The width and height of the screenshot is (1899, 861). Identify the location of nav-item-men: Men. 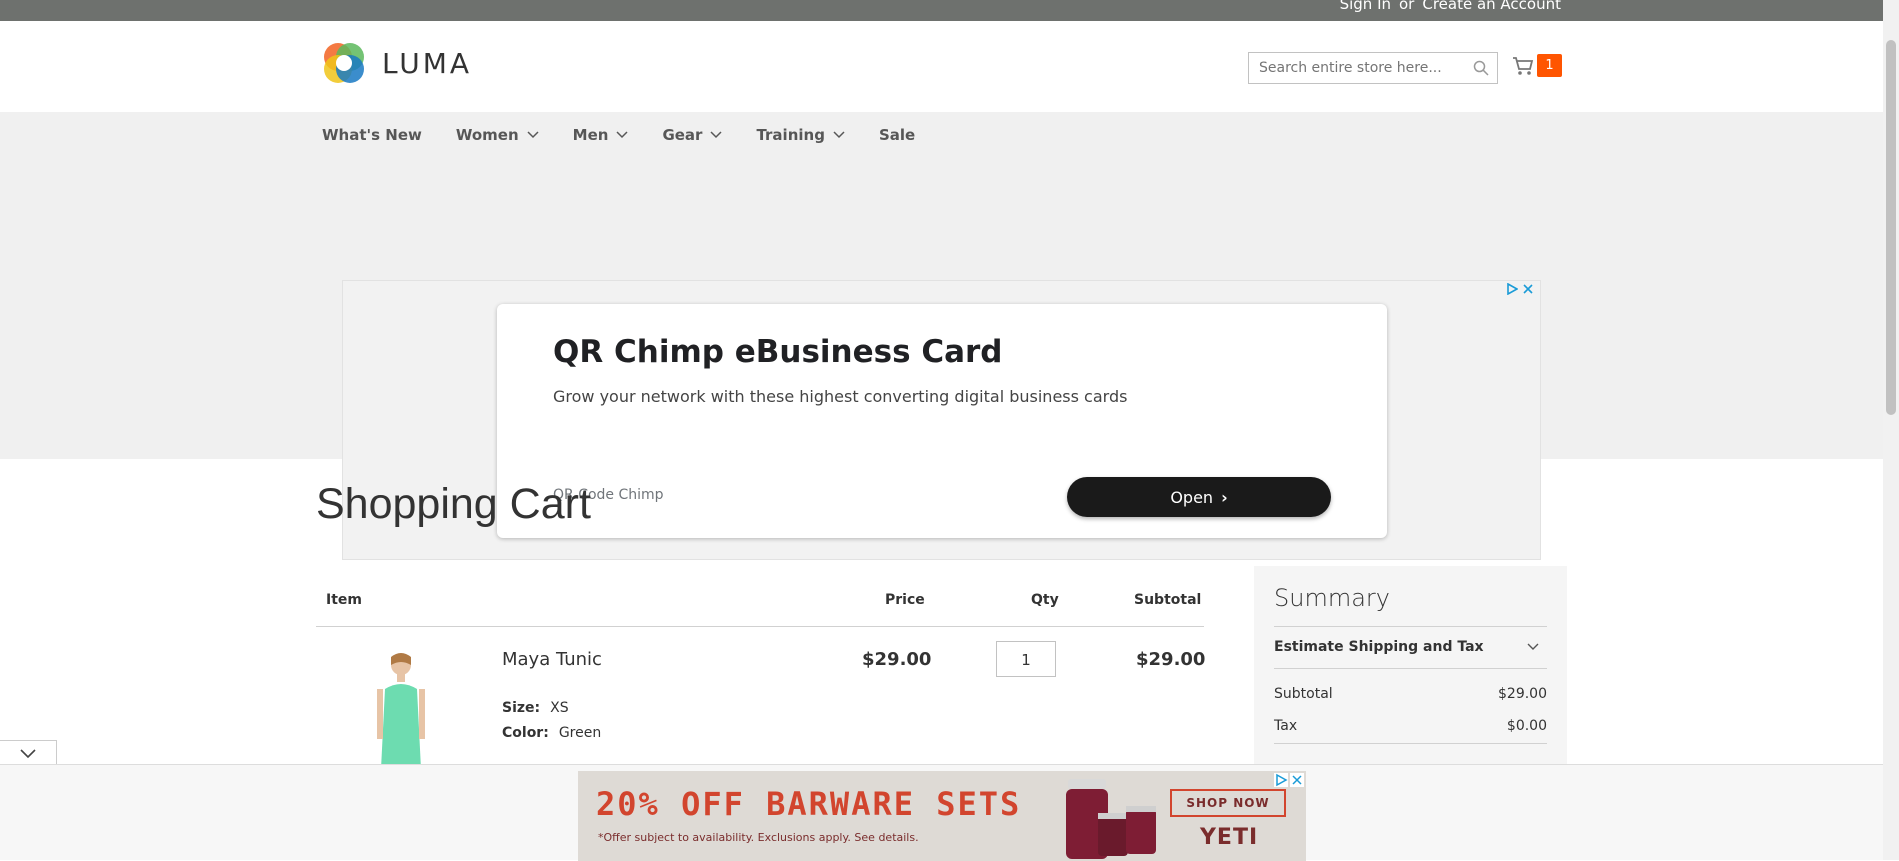
(601, 135).